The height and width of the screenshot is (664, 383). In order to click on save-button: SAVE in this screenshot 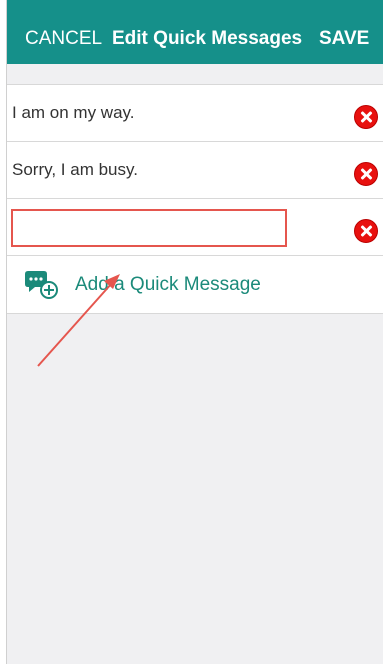, I will do `click(344, 39)`.